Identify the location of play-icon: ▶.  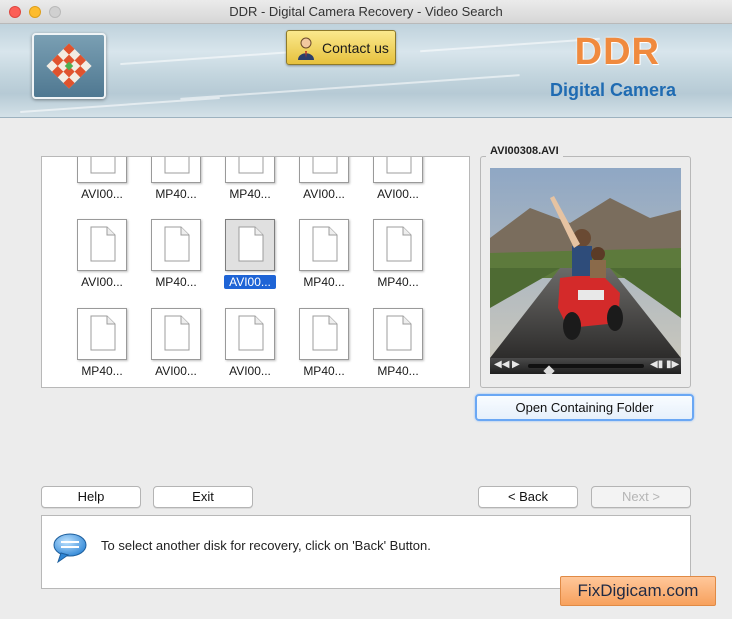
(516, 364).